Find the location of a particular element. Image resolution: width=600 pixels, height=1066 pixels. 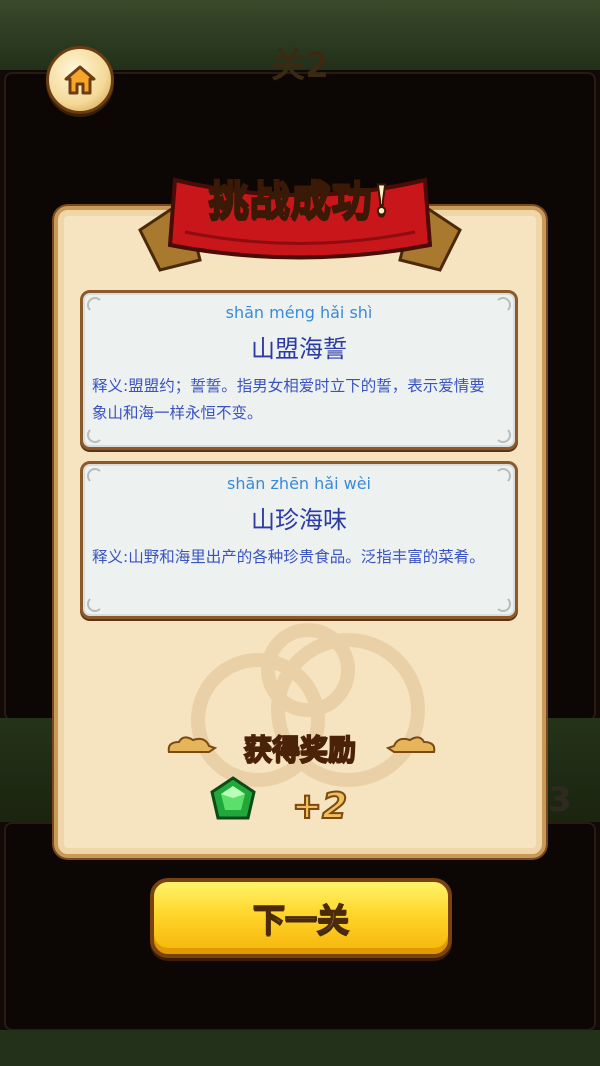

idiom-text: 山盟海誓 is located at coordinates (299, 349).